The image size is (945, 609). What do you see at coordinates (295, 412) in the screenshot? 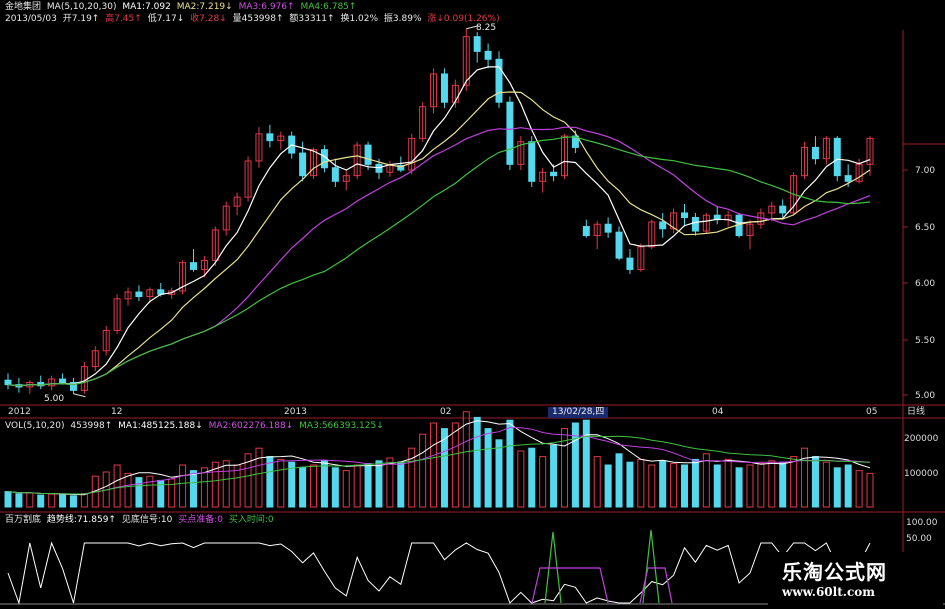
I see `time-label-2013: 2013` at bounding box center [295, 412].